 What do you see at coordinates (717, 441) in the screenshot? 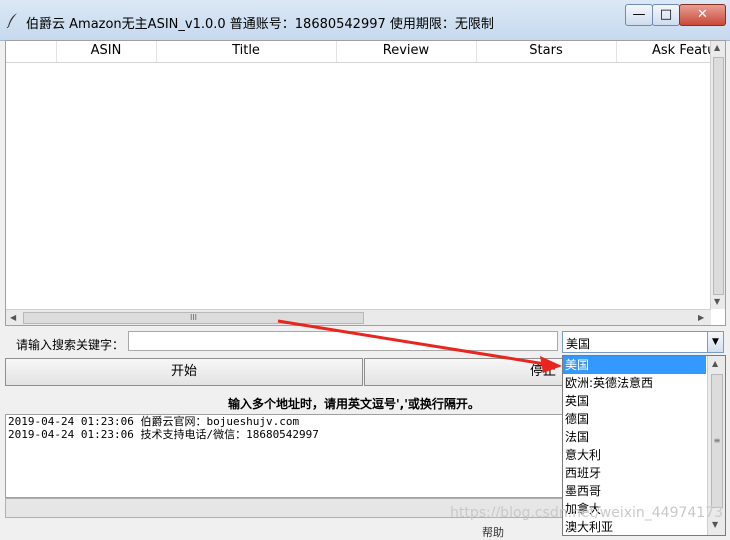
I see `dropdown-scroll-thumb: ≡` at bounding box center [717, 441].